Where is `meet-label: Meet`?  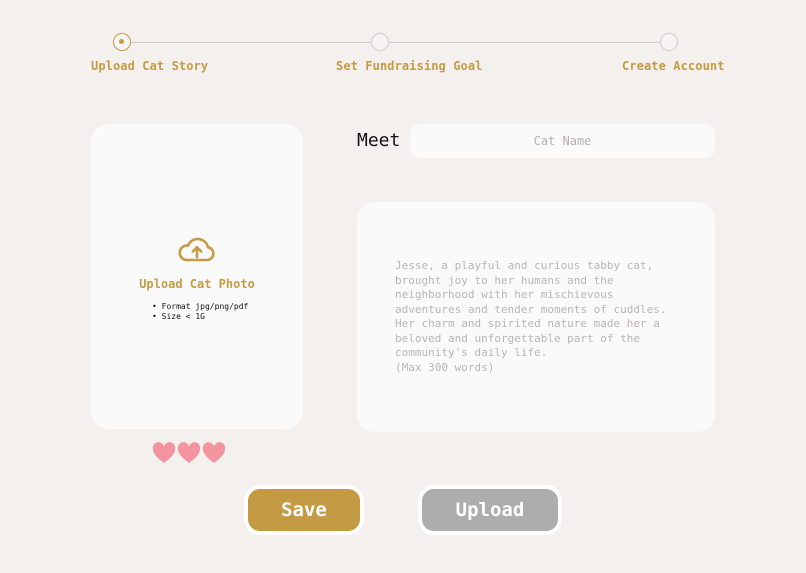
meet-label: Meet is located at coordinates (379, 140).